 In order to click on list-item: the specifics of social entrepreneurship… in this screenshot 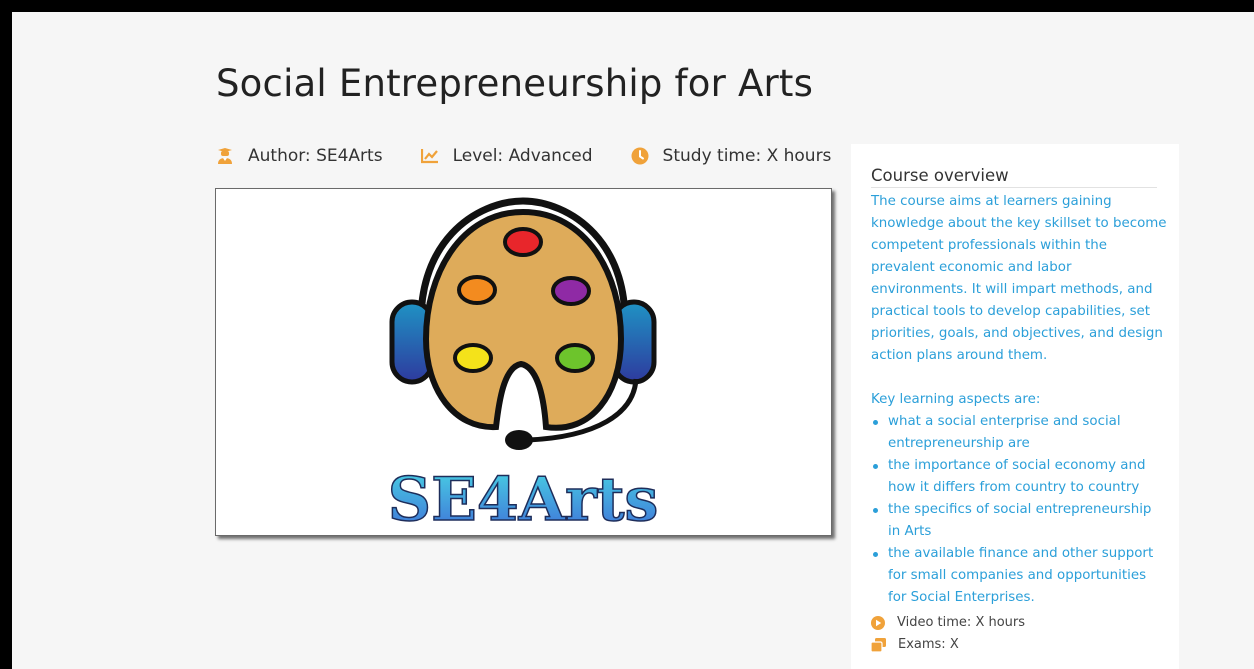, I will do `click(1015, 521)`.